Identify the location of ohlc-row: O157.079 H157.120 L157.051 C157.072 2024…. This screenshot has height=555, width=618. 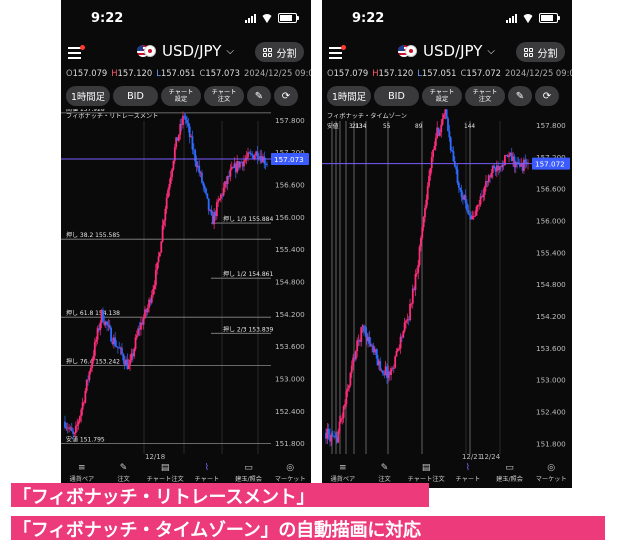
(449, 73).